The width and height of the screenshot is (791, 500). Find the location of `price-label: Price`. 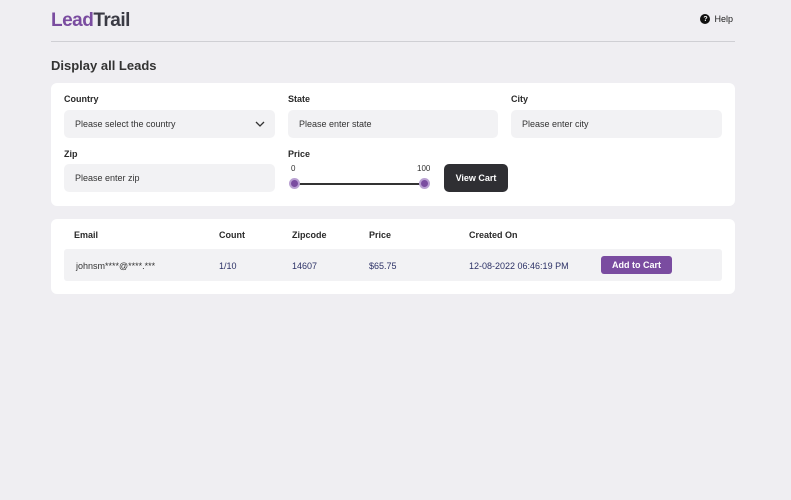

price-label: Price is located at coordinates (299, 154).